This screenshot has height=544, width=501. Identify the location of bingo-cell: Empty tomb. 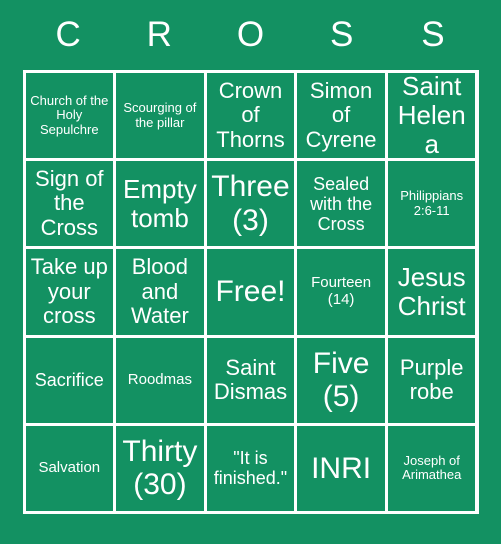
(160, 204).